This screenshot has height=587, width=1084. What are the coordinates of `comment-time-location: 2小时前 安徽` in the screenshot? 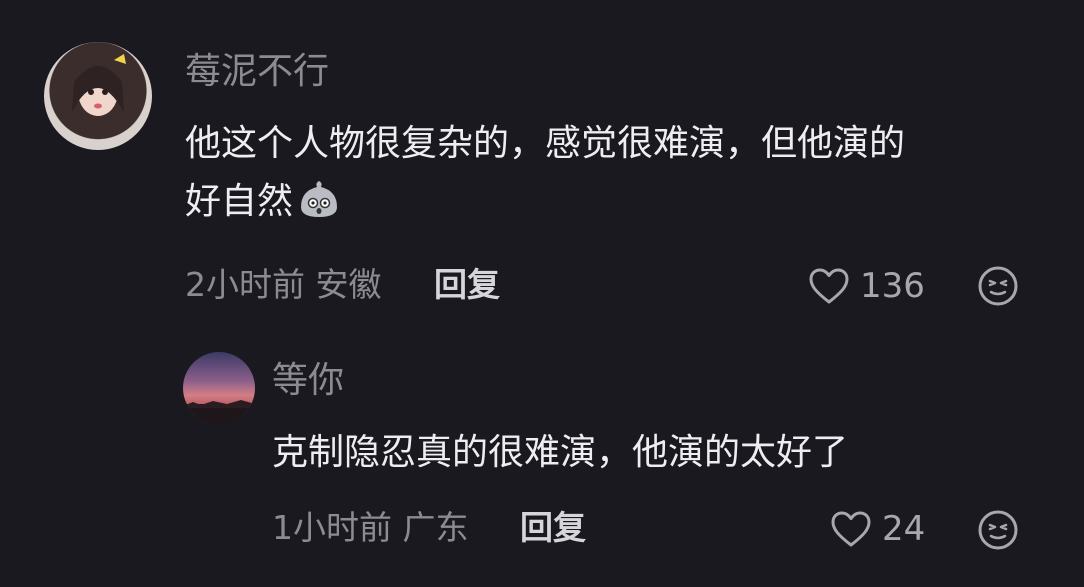 It's located at (283, 284).